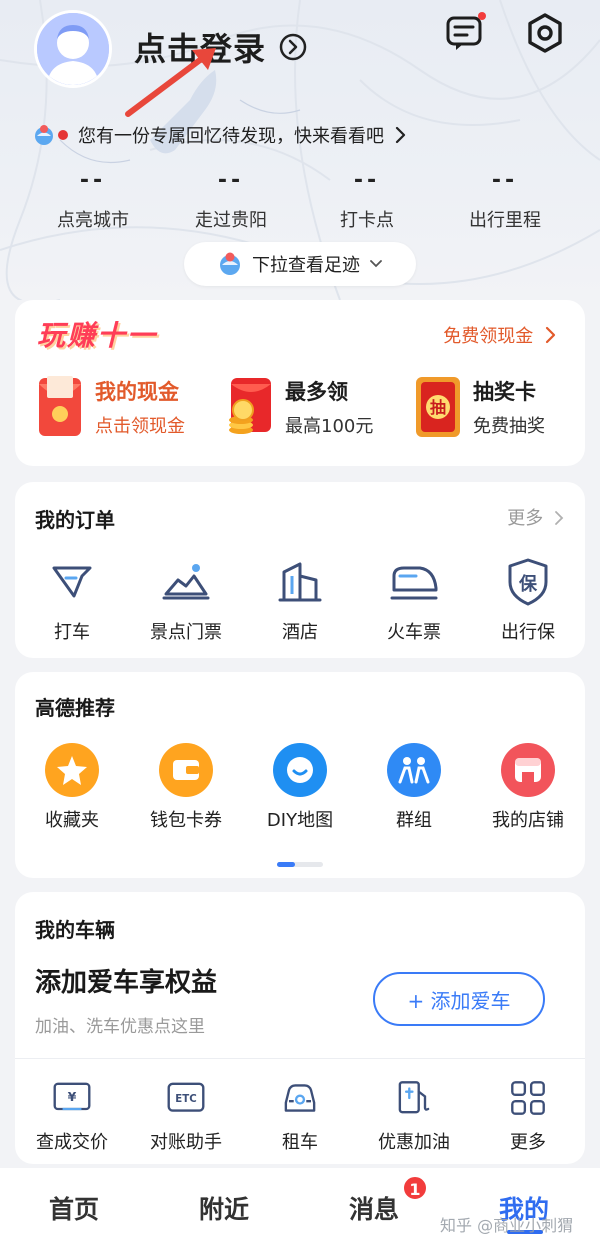  I want to click on vehicle-subtitle: 加油、洗车优惠点这里, so click(120, 1027).